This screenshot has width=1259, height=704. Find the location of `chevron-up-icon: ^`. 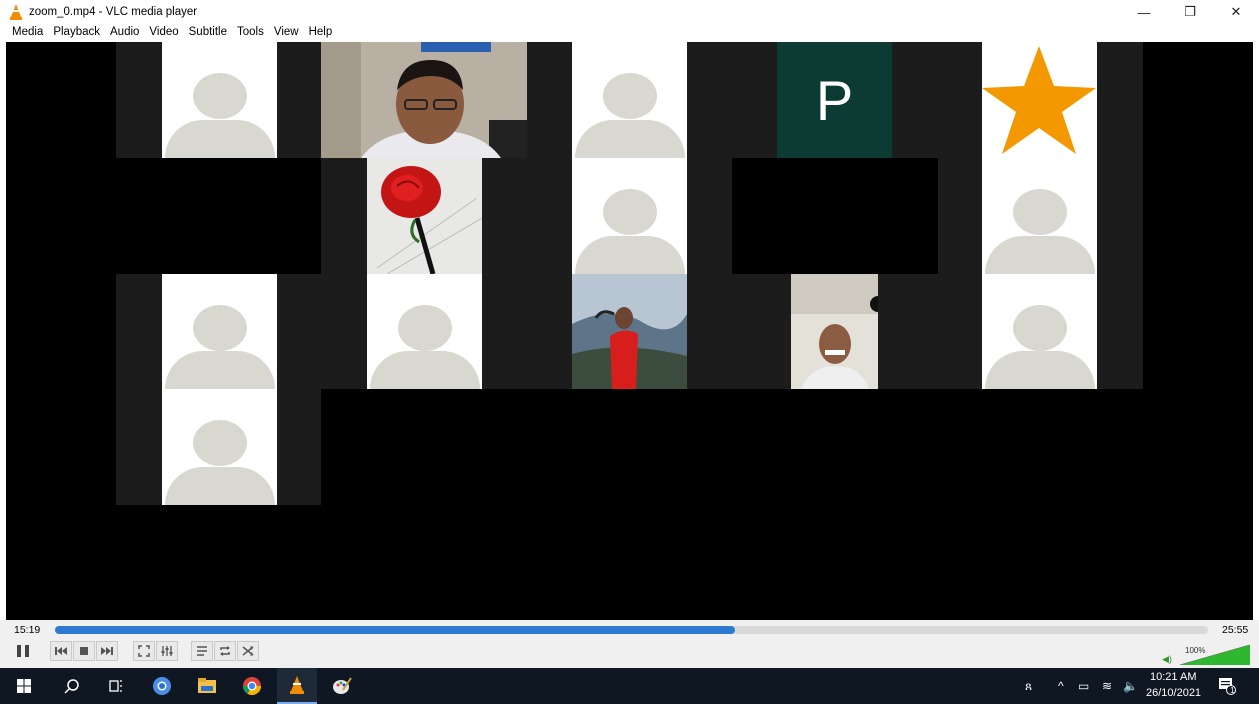

chevron-up-icon: ^ is located at coordinates (1061, 686).